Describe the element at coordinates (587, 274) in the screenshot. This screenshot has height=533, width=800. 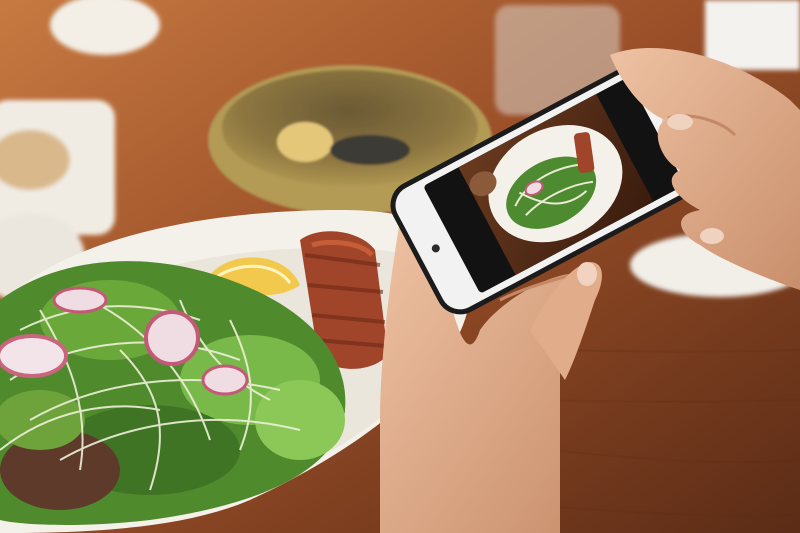
I see `thumb-nail` at that location.